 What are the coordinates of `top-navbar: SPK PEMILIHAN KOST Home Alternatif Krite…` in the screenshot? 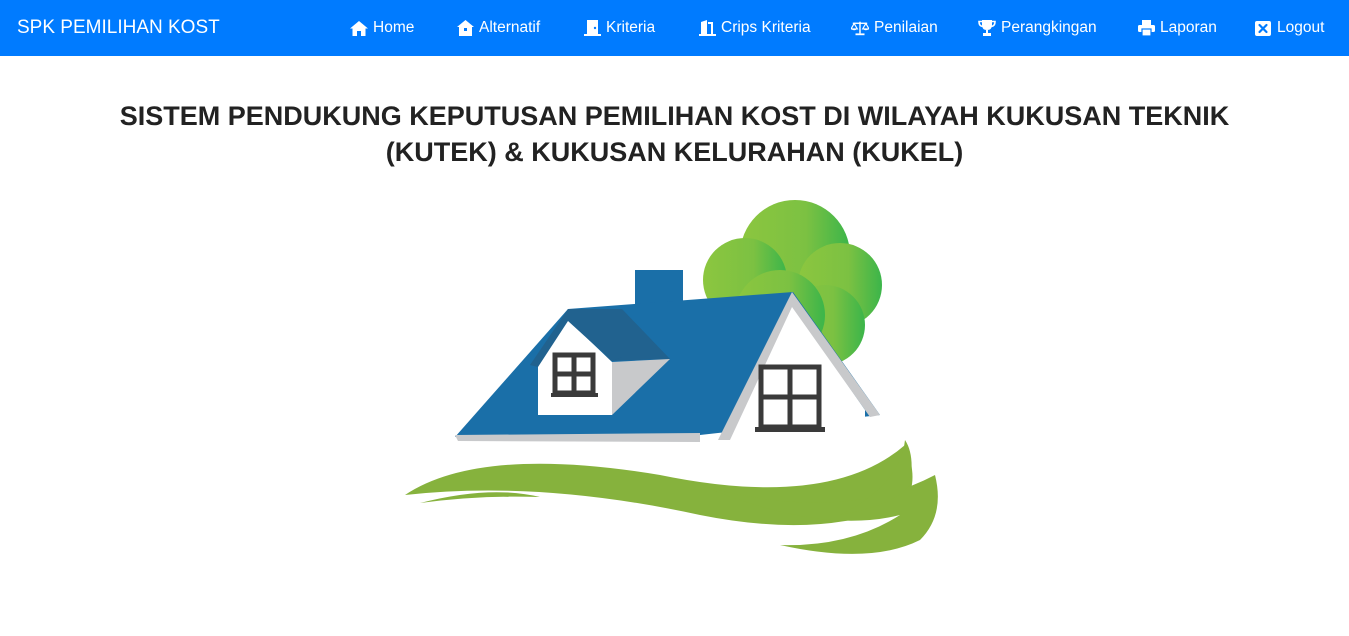 It's located at (674, 28).